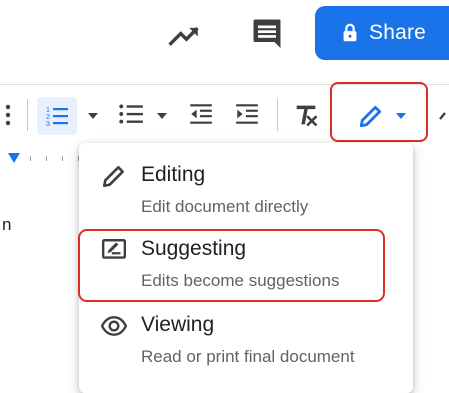  I want to click on menu-item-subtitle: Read or print final document, so click(248, 356).